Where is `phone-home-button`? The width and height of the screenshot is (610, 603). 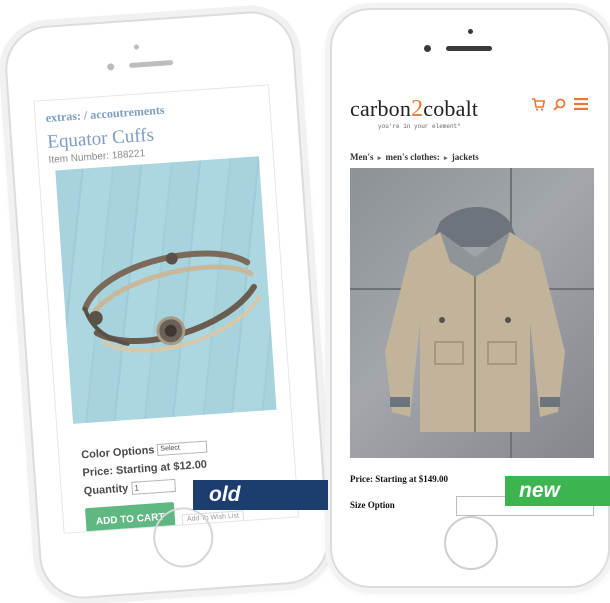 phone-home-button is located at coordinates (471, 543).